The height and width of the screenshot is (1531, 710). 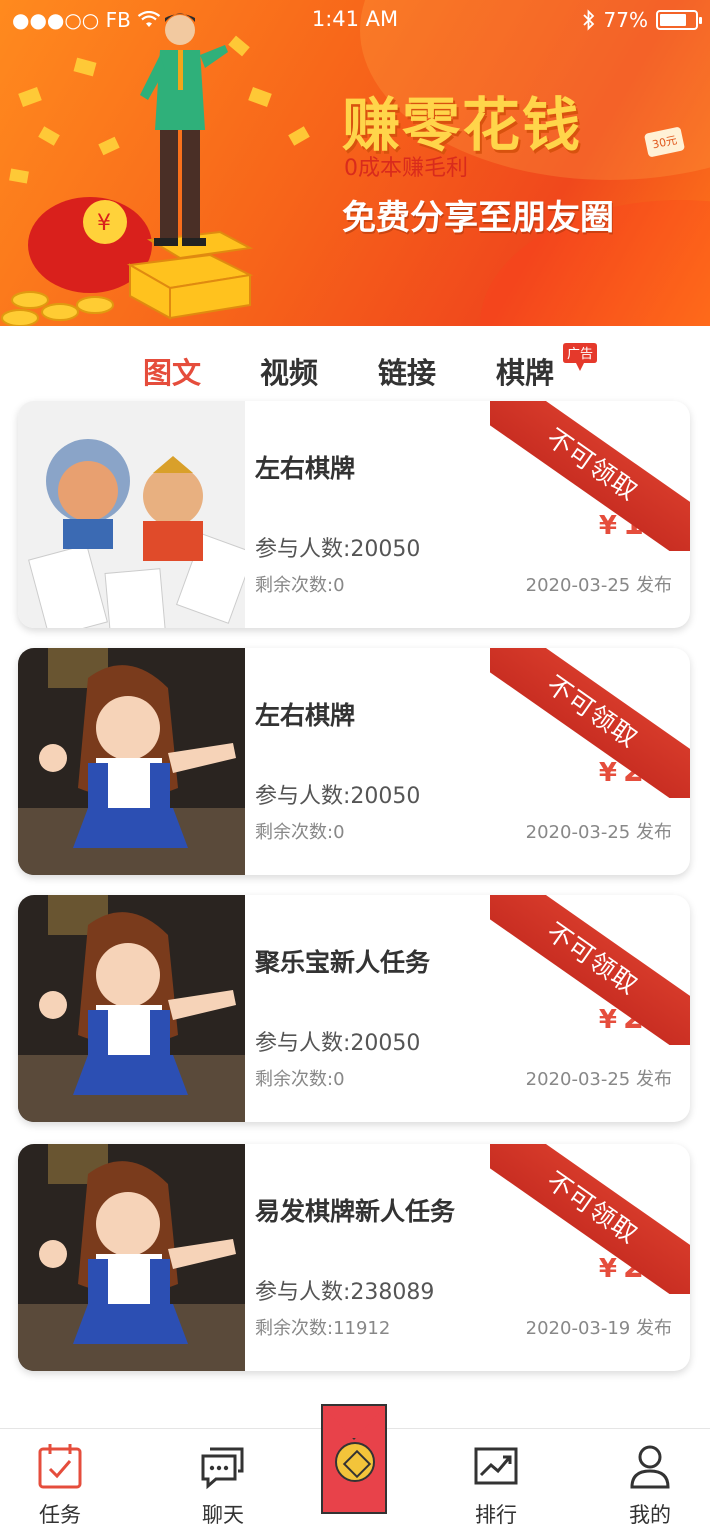 What do you see at coordinates (588, 20) in the screenshot?
I see `bluetooth-icon` at bounding box center [588, 20].